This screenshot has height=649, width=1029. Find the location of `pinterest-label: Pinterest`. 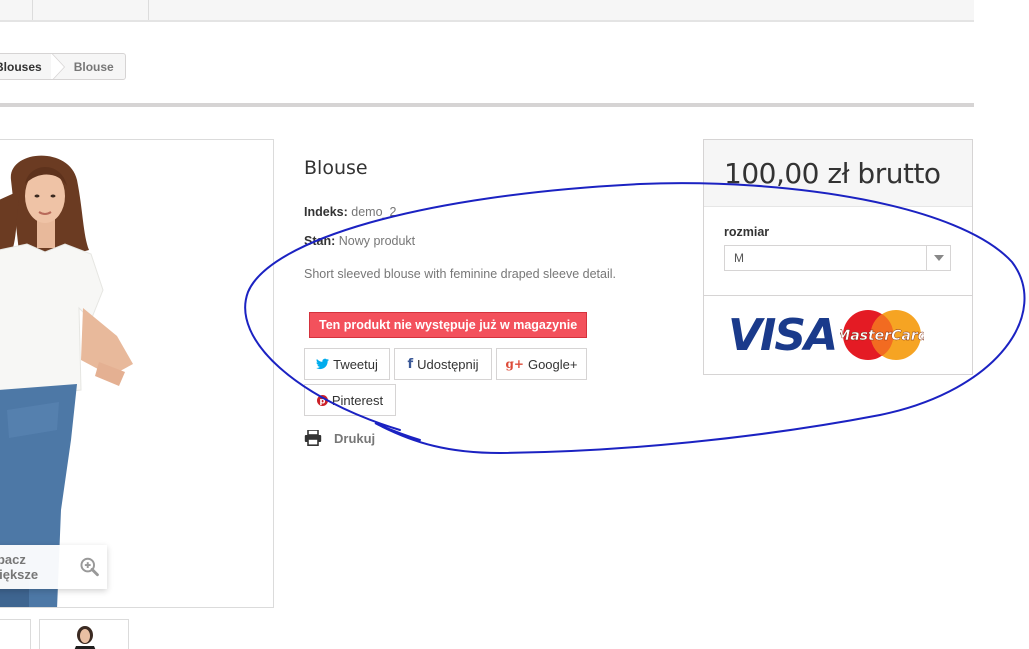

pinterest-label: Pinterest is located at coordinates (357, 400).